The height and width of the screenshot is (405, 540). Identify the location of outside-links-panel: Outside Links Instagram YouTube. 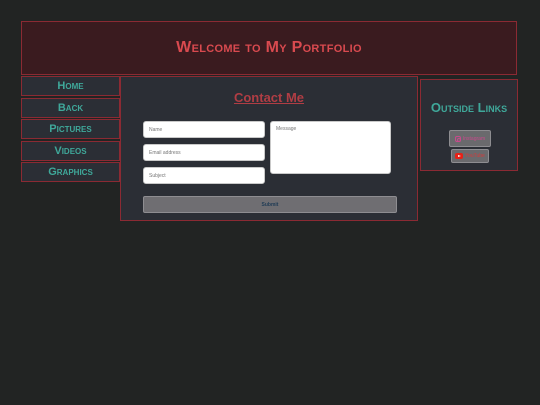
(469, 125).